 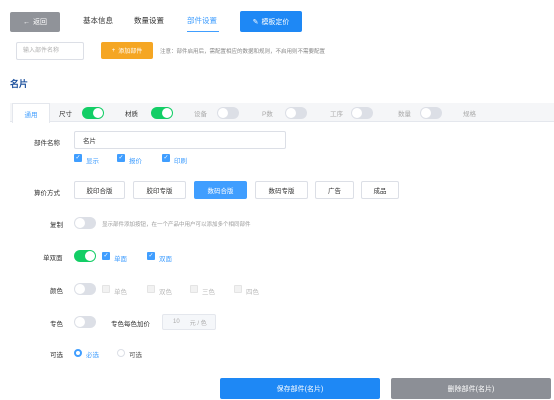 I want to click on four-color-checkbox, so click(x=238, y=289).